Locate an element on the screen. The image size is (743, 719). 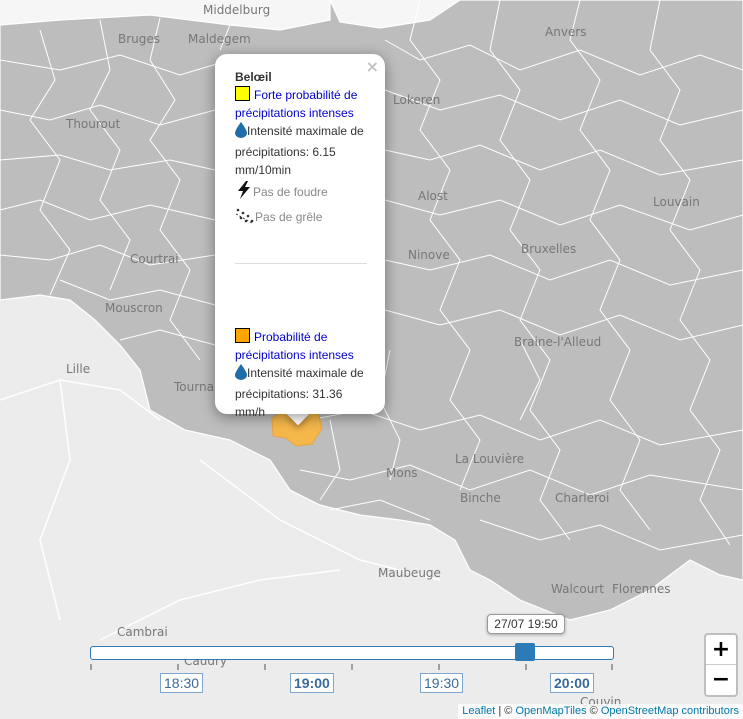
place-label: Braine-l'Alleud is located at coordinates (558, 342).